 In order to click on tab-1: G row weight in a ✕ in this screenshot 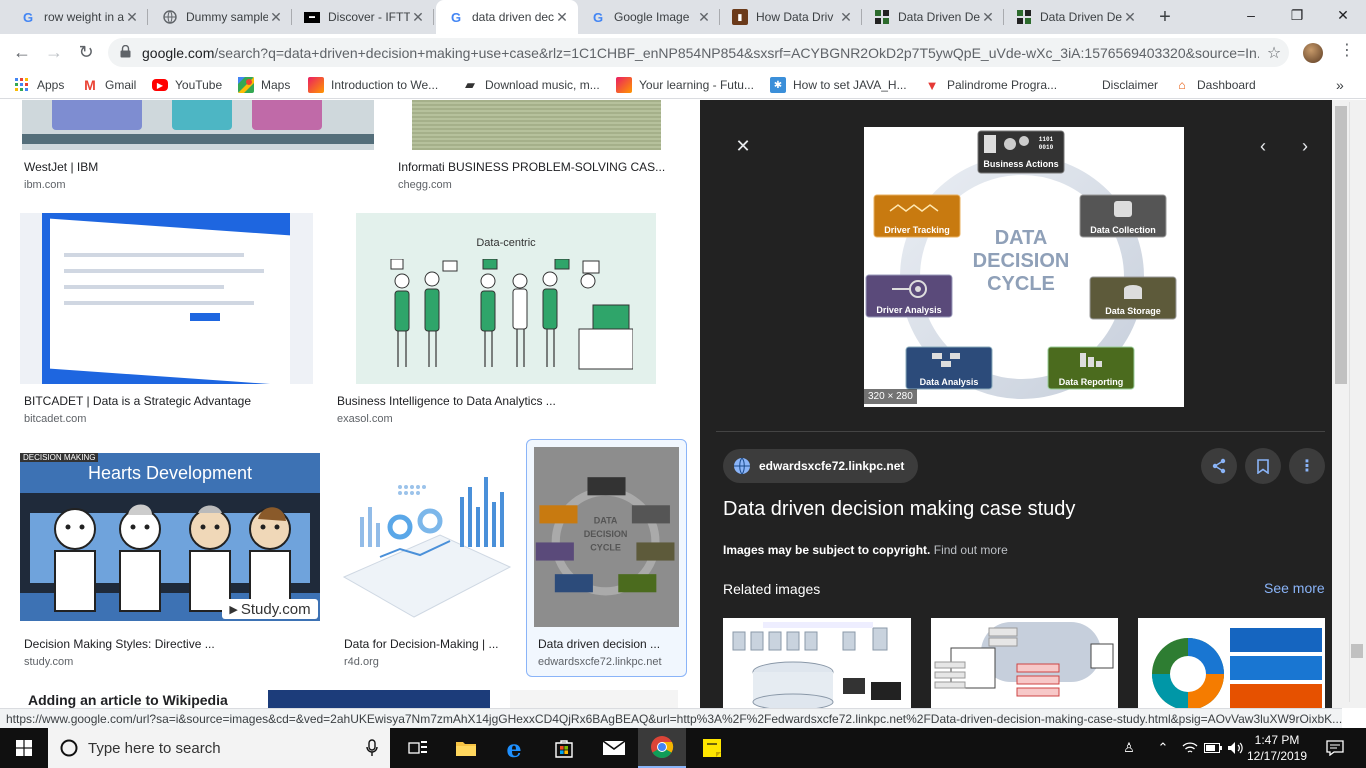, I will do `click(78, 17)`.